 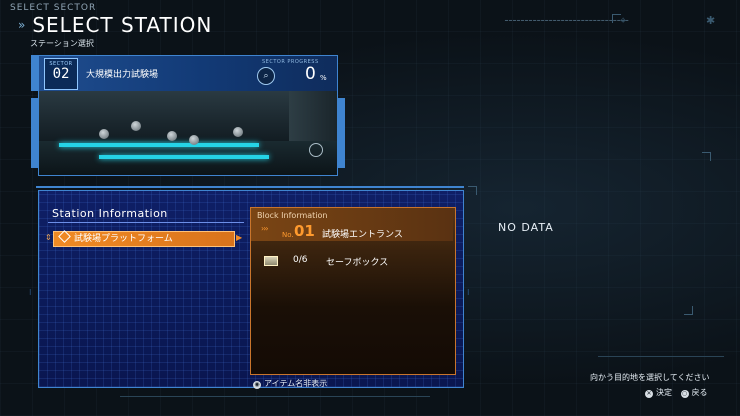 I want to click on page-subtitle-jp: ステーション選択, so click(x=62, y=43).